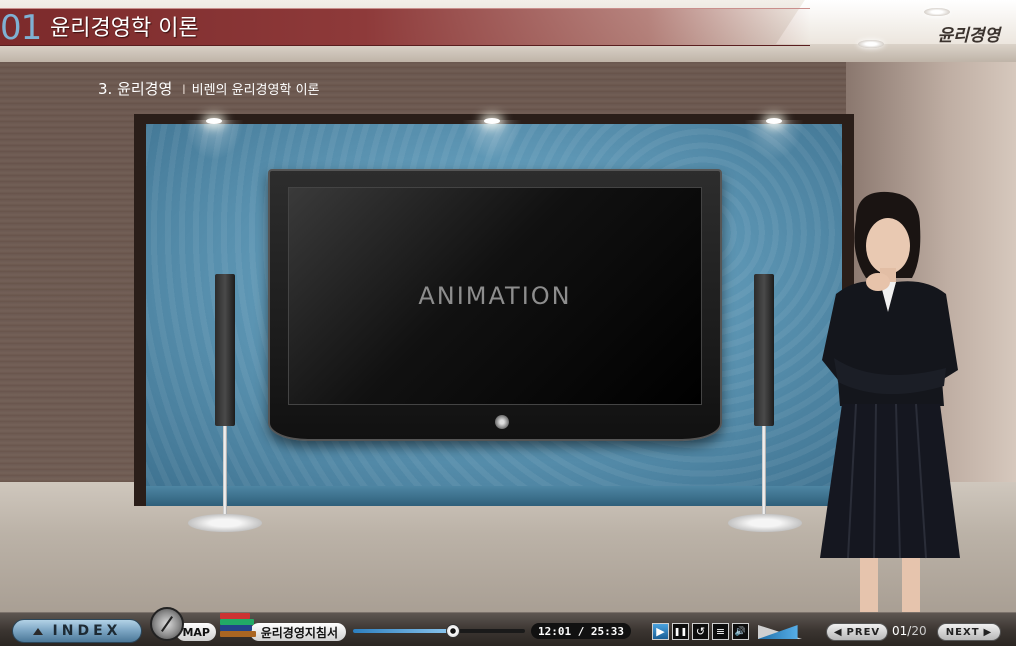  What do you see at coordinates (255, 90) in the screenshot?
I see `topic-title: 비렌의 윤리경영학 이론` at bounding box center [255, 90].